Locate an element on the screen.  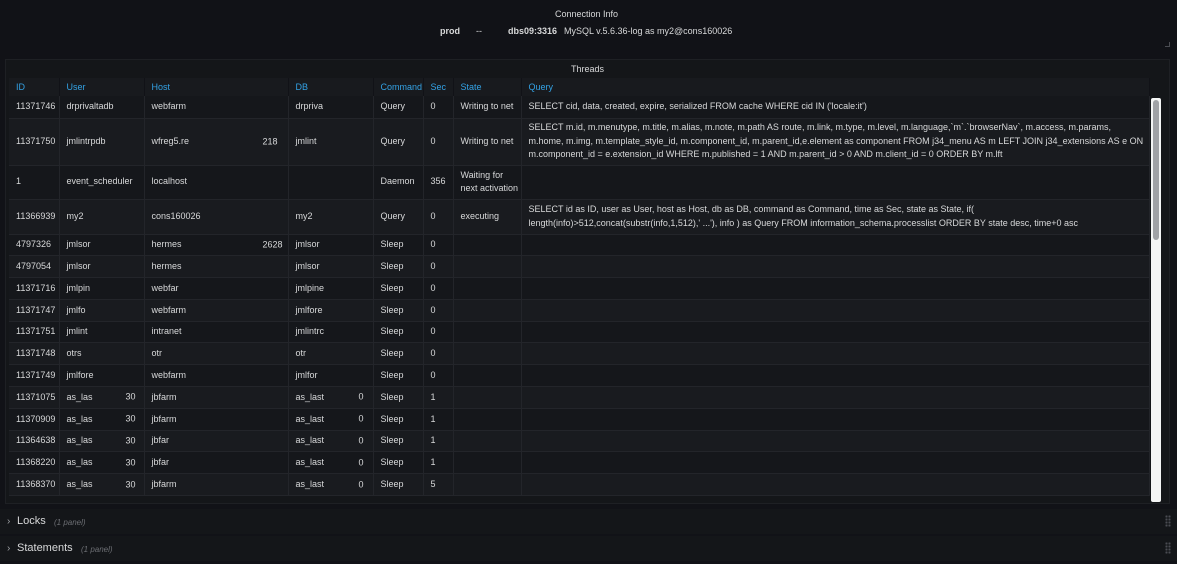
table-row: 4797326 jmlsor hermes 2628 jmlsor Sleep 0 is located at coordinates (579, 245).